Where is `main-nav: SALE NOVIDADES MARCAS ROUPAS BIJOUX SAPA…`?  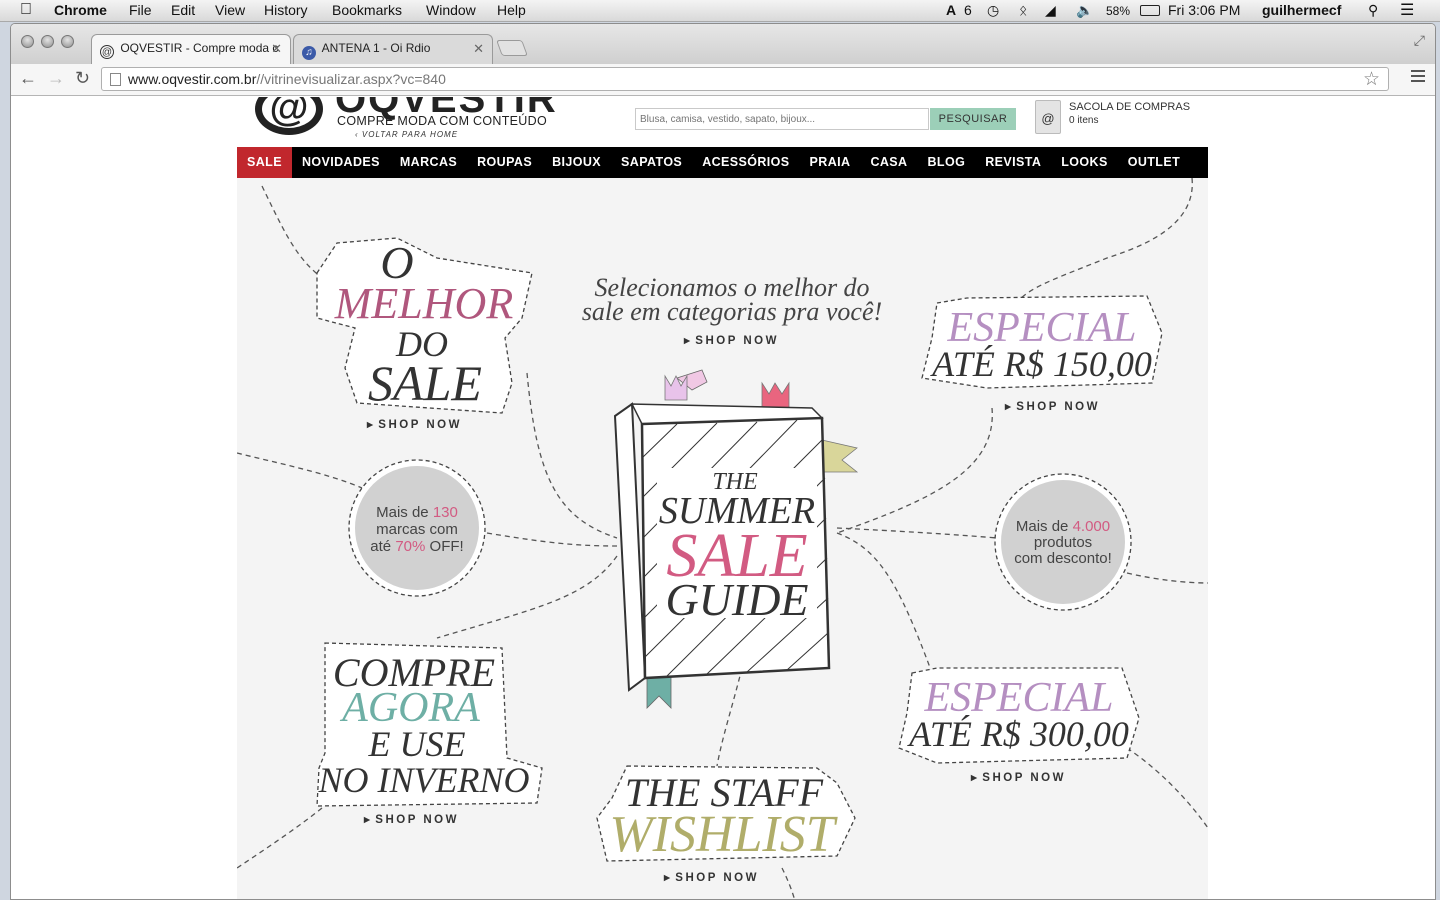 main-nav: SALE NOVIDADES MARCAS ROUPAS BIJOUX SAPA… is located at coordinates (722, 162).